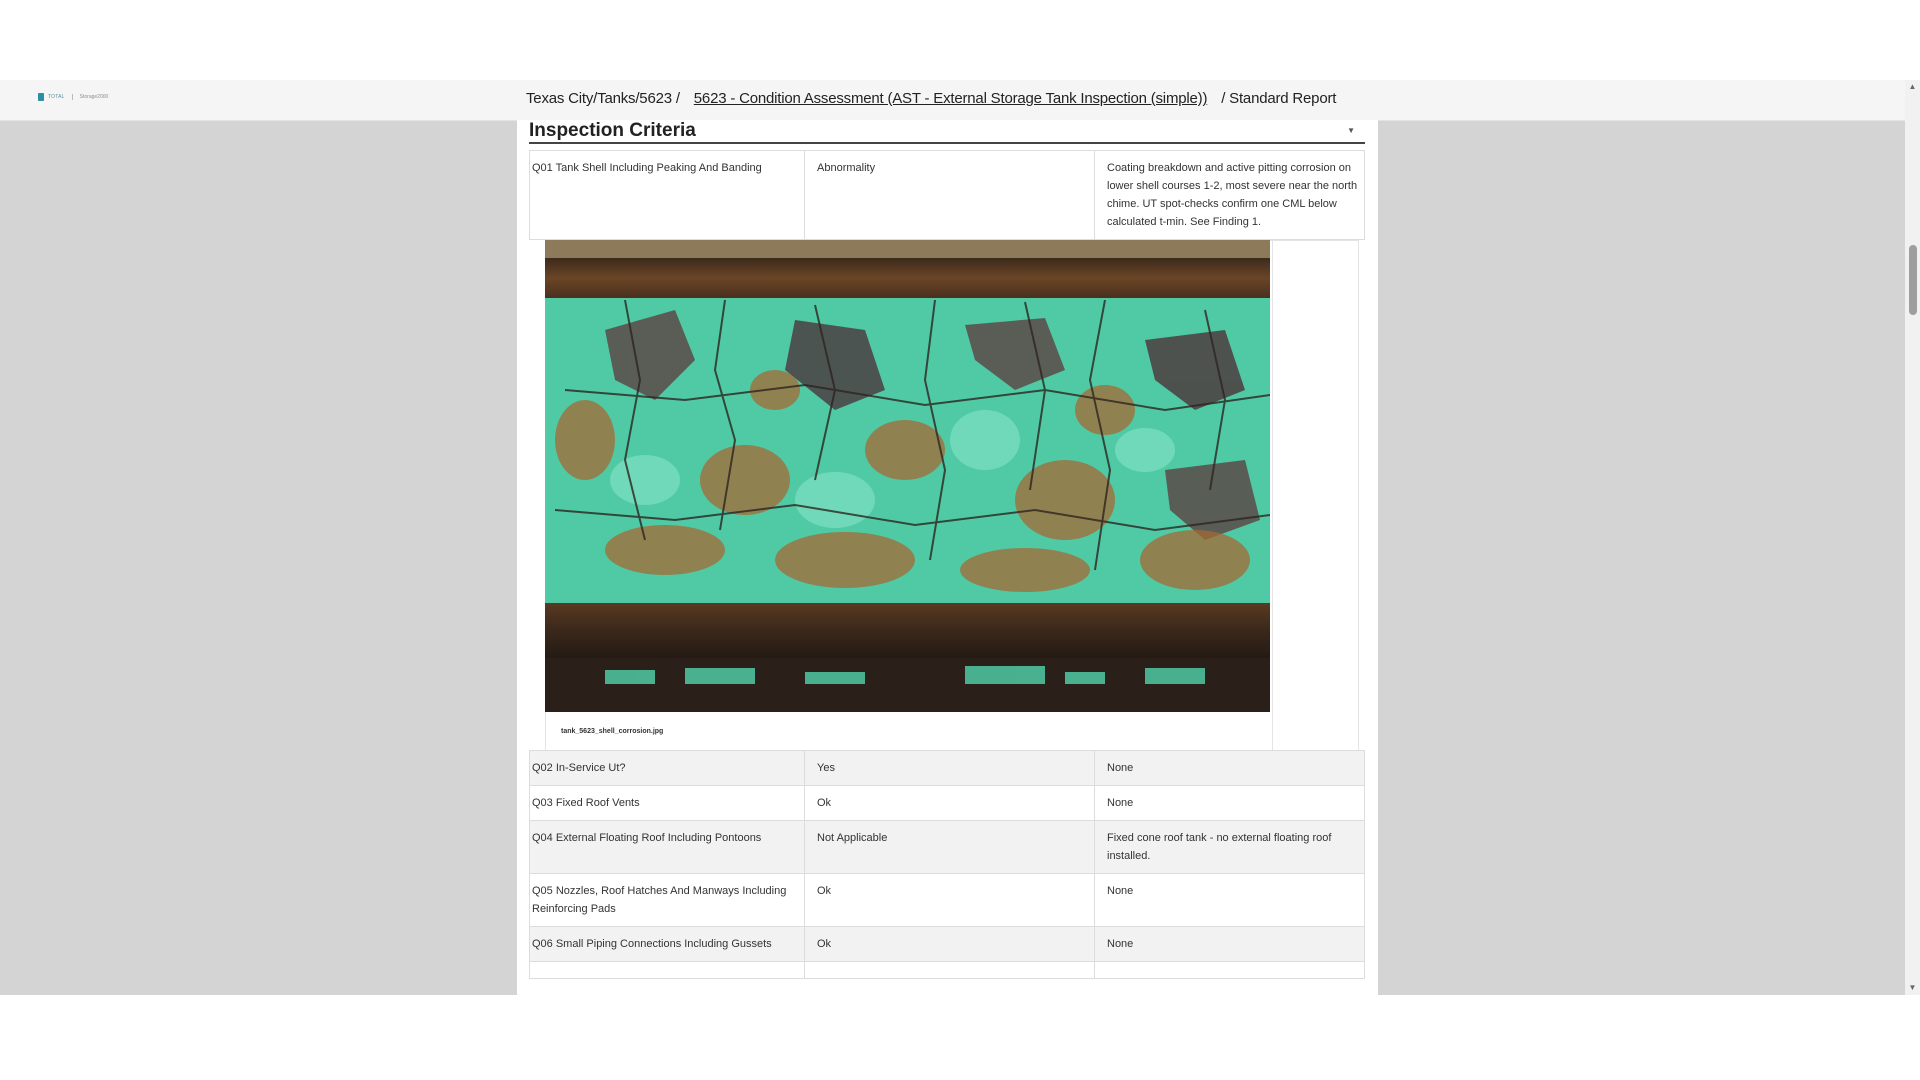  What do you see at coordinates (949, 847) in the screenshot?
I see `result-cell: Not Applicable` at bounding box center [949, 847].